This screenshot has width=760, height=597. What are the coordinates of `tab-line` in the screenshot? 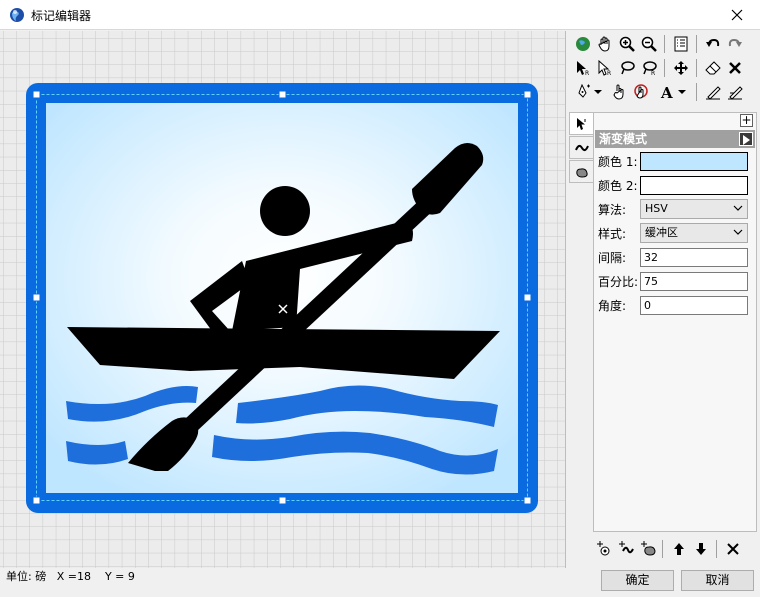 It's located at (581, 147).